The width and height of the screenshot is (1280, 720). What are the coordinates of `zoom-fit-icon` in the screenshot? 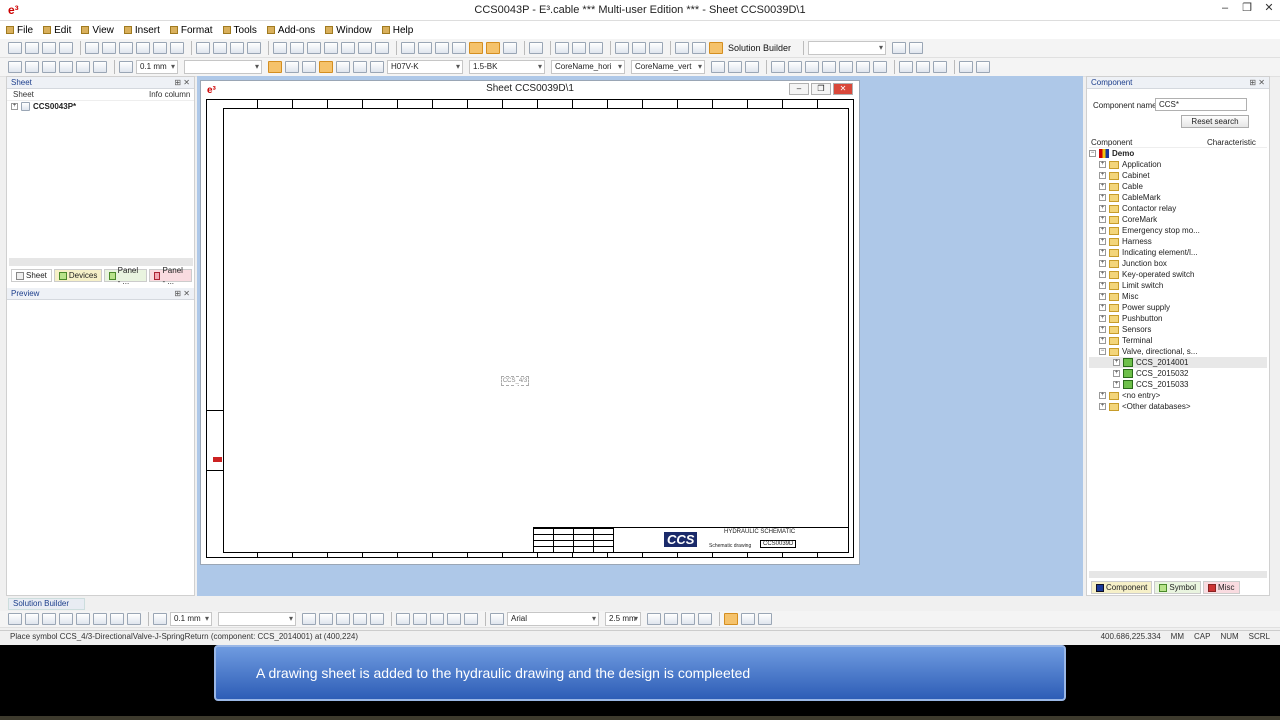 It's located at (348, 48).